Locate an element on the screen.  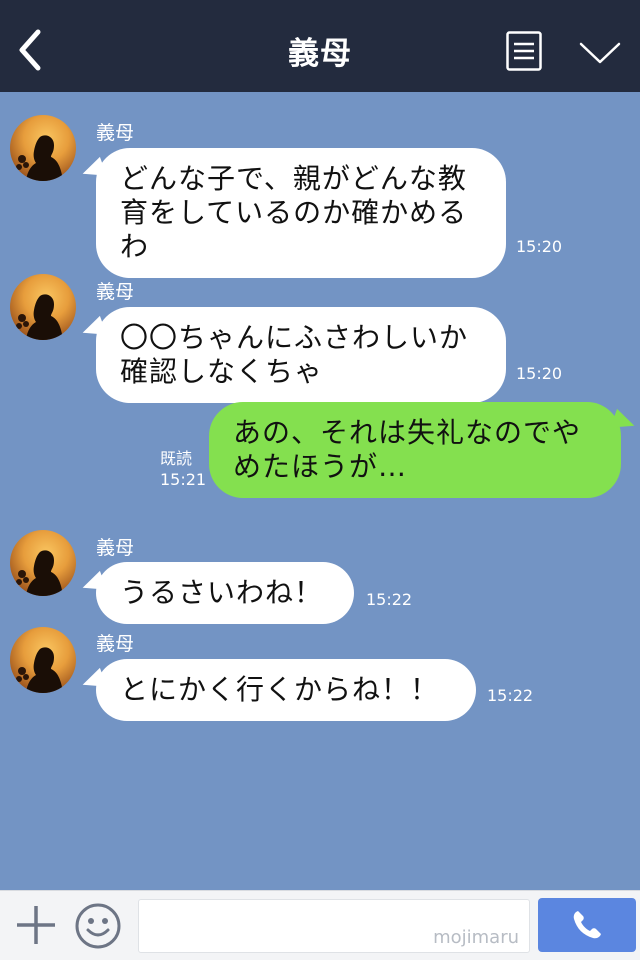
collapse-button is located at coordinates (600, 53).